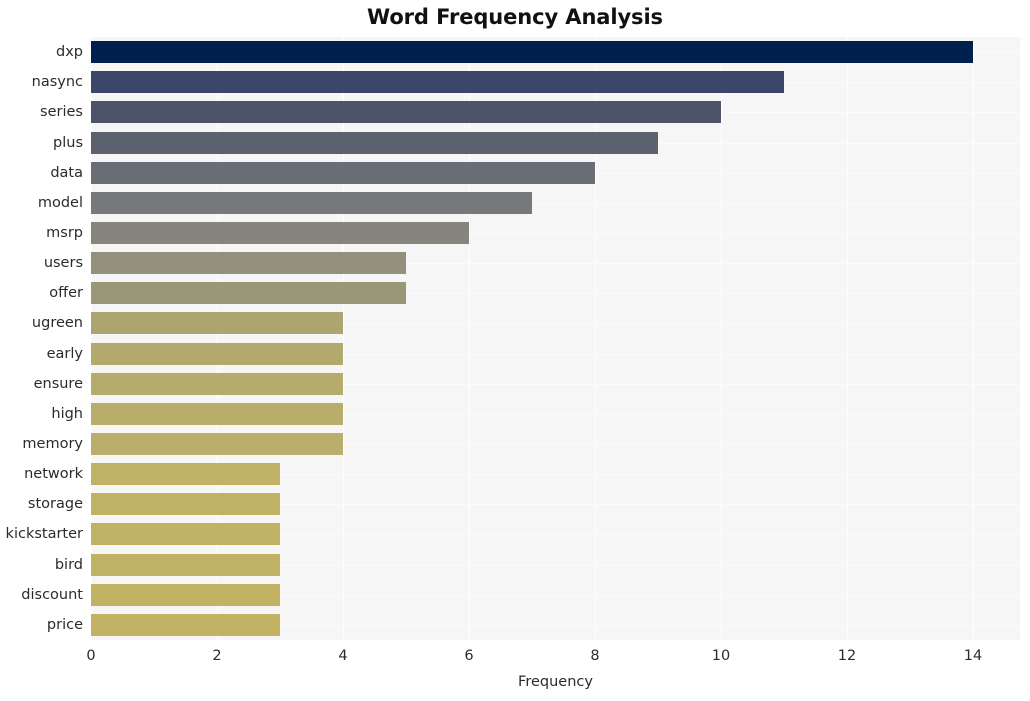 The image size is (1030, 701). What do you see at coordinates (721, 656) in the screenshot?
I see `x-axis-tick-label: 10` at bounding box center [721, 656].